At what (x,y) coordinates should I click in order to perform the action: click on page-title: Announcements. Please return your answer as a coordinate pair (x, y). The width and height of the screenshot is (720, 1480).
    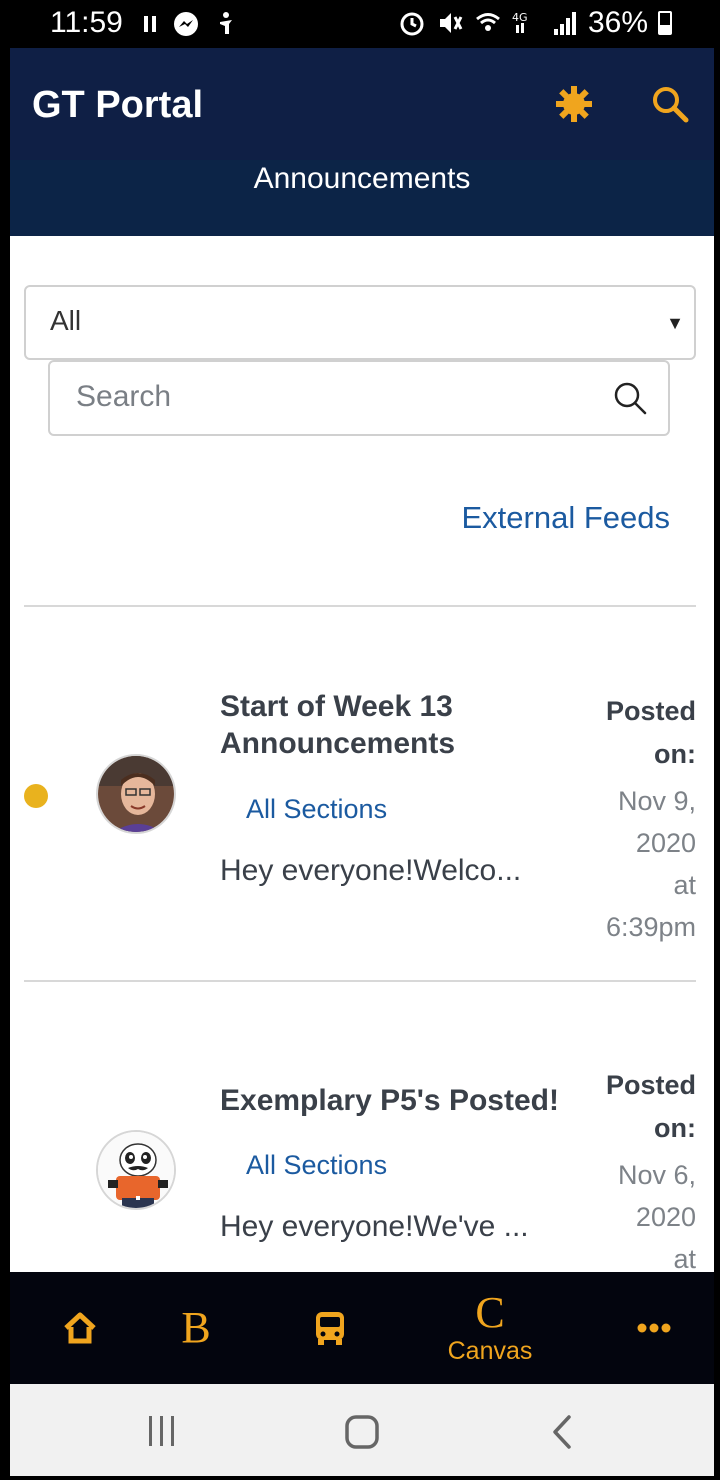
    Looking at the image, I should click on (362, 178).